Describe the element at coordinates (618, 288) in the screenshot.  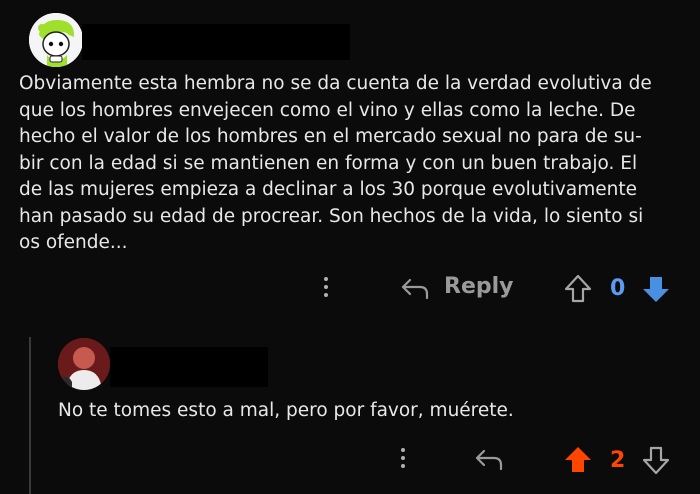
I see `vote-score: 0` at that location.